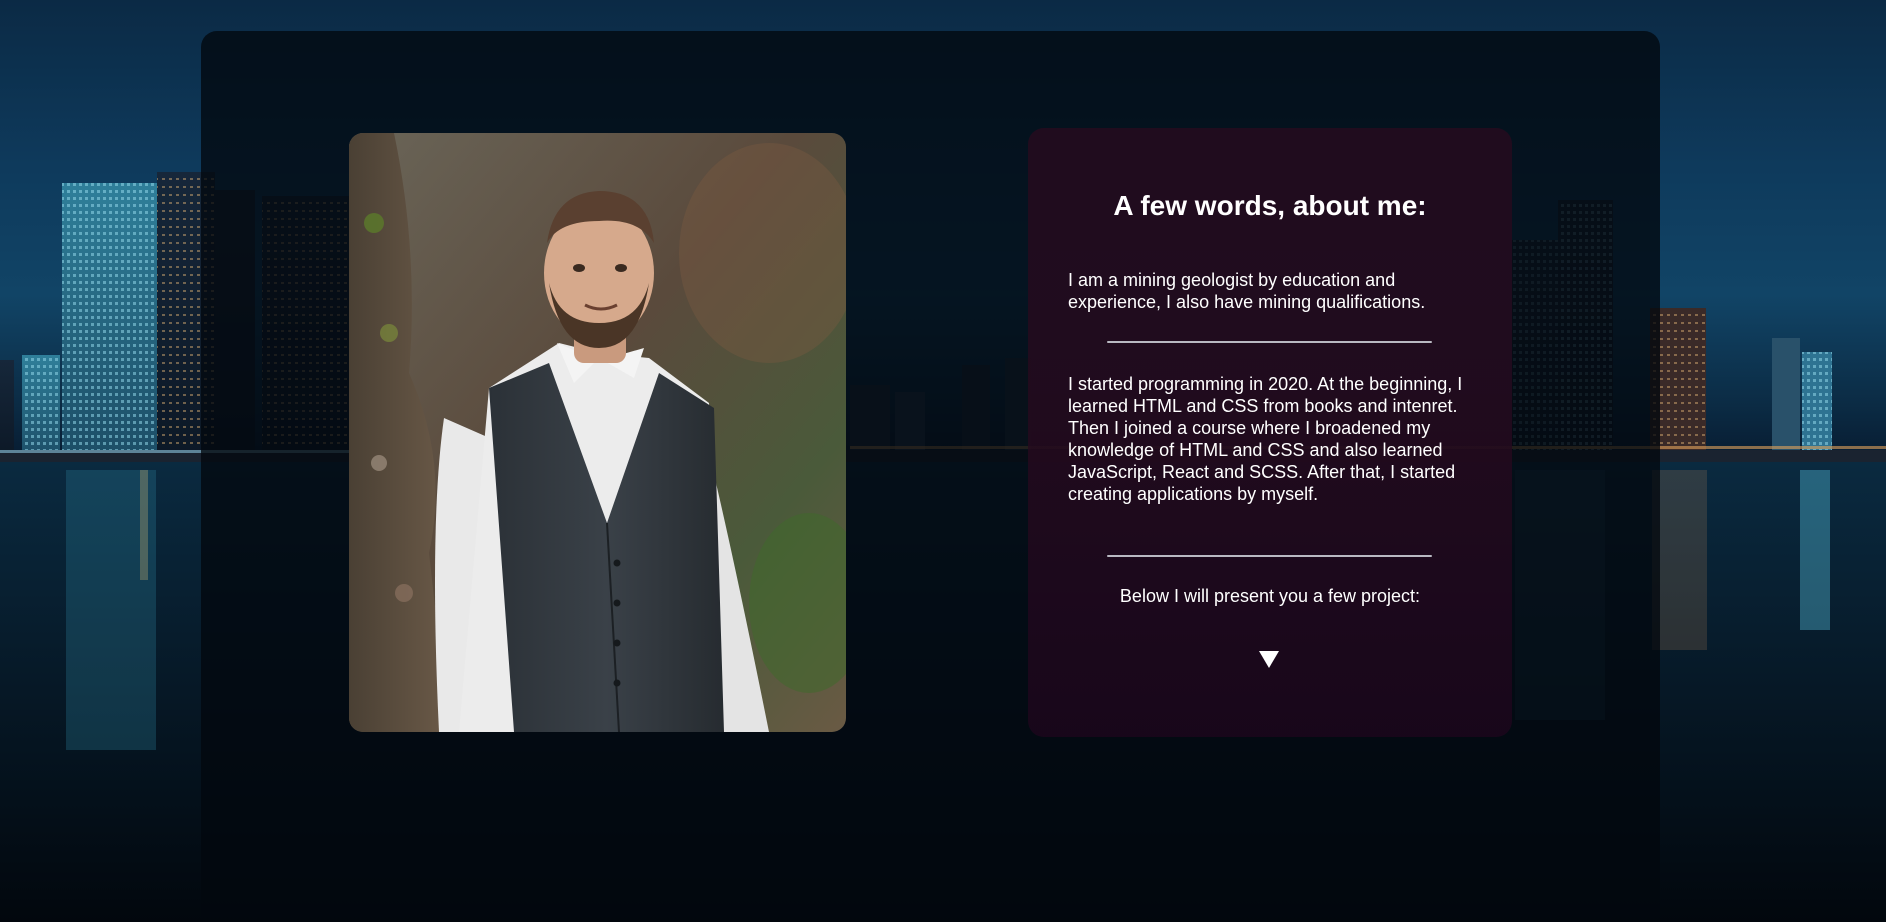 This screenshot has height=922, width=1886. What do you see at coordinates (1270, 205) in the screenshot?
I see `about-title: A few words, about me:` at bounding box center [1270, 205].